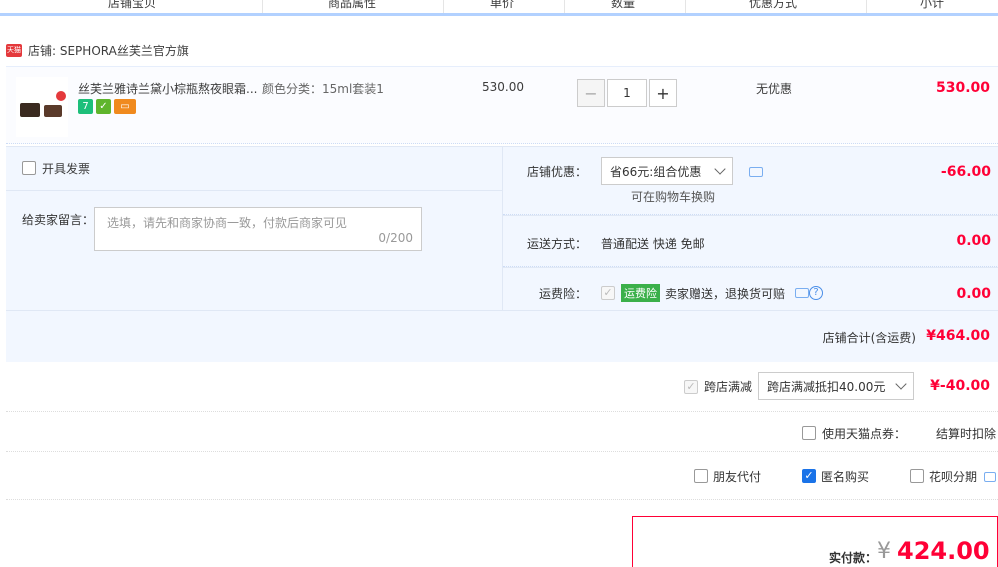 This screenshot has height=567, width=998. I want to click on shop-total-amount: ¥464.00, so click(958, 336).